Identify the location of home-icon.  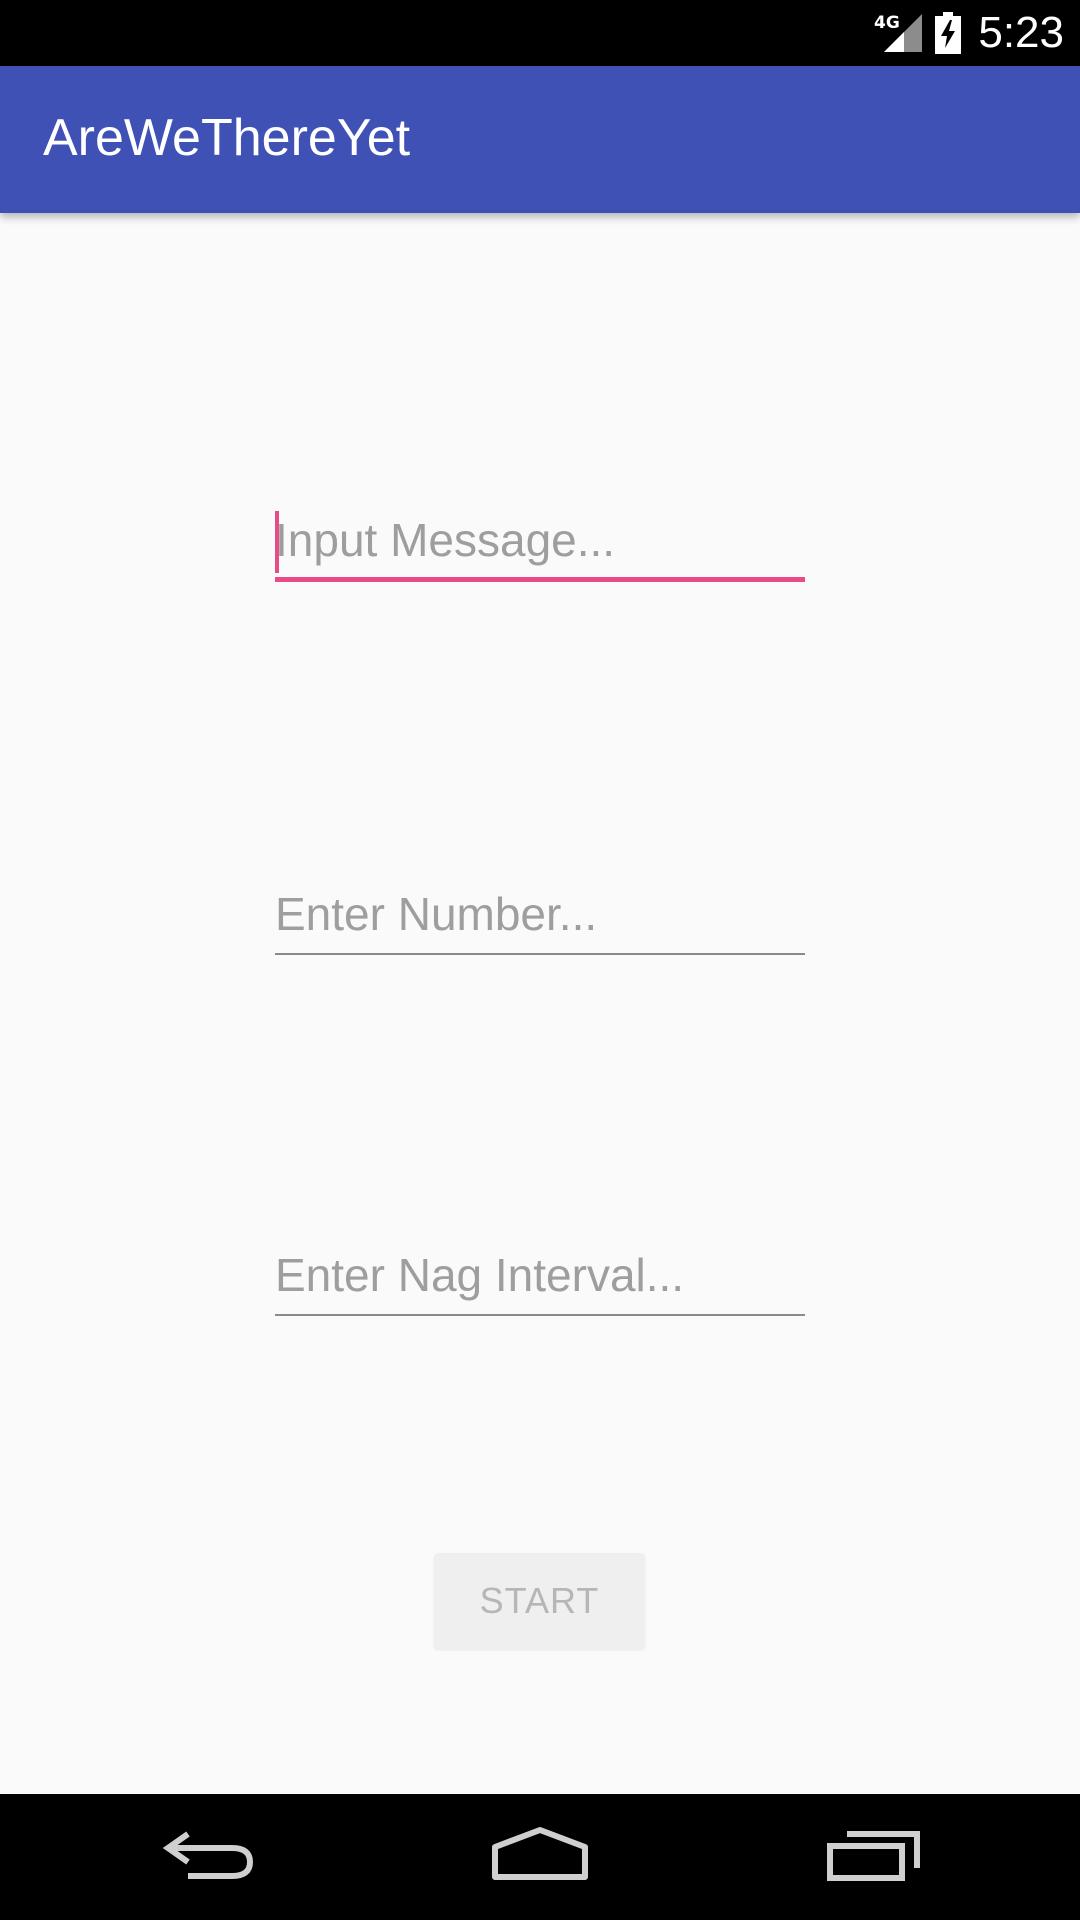
(540, 1857).